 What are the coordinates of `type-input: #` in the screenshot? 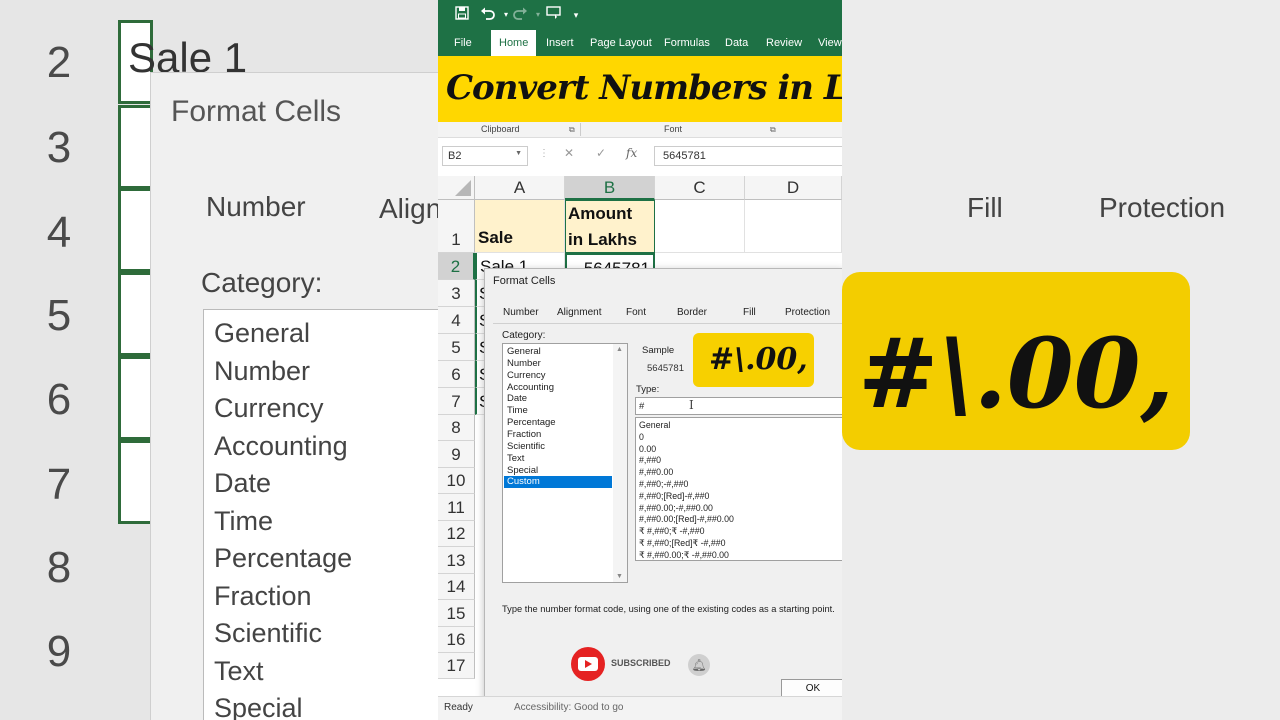 It's located at (738, 406).